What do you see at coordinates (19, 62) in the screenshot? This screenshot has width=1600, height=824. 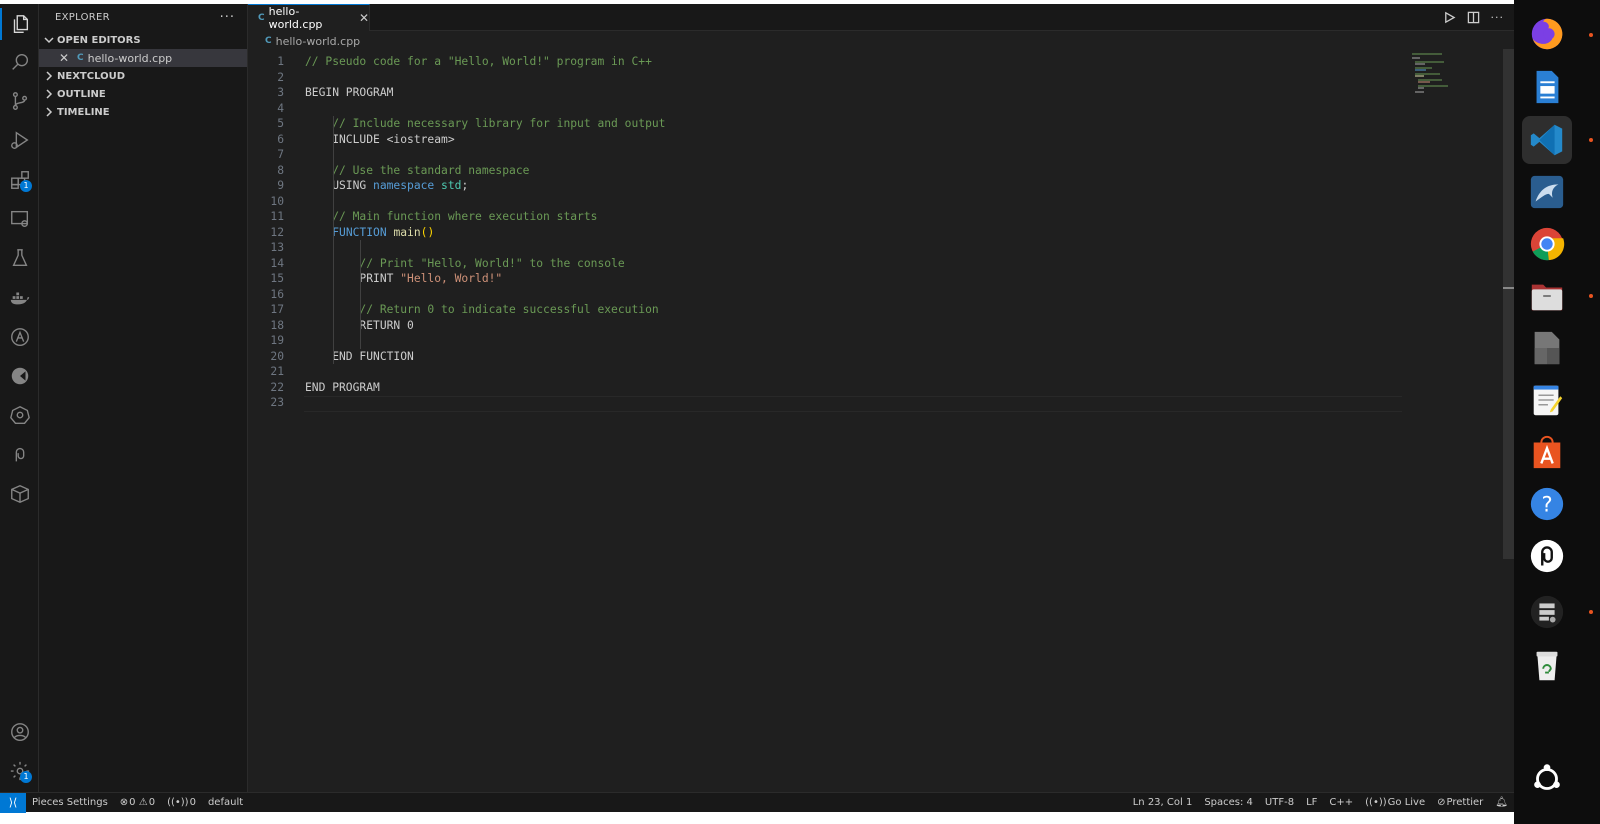 I see `search-icon` at bounding box center [19, 62].